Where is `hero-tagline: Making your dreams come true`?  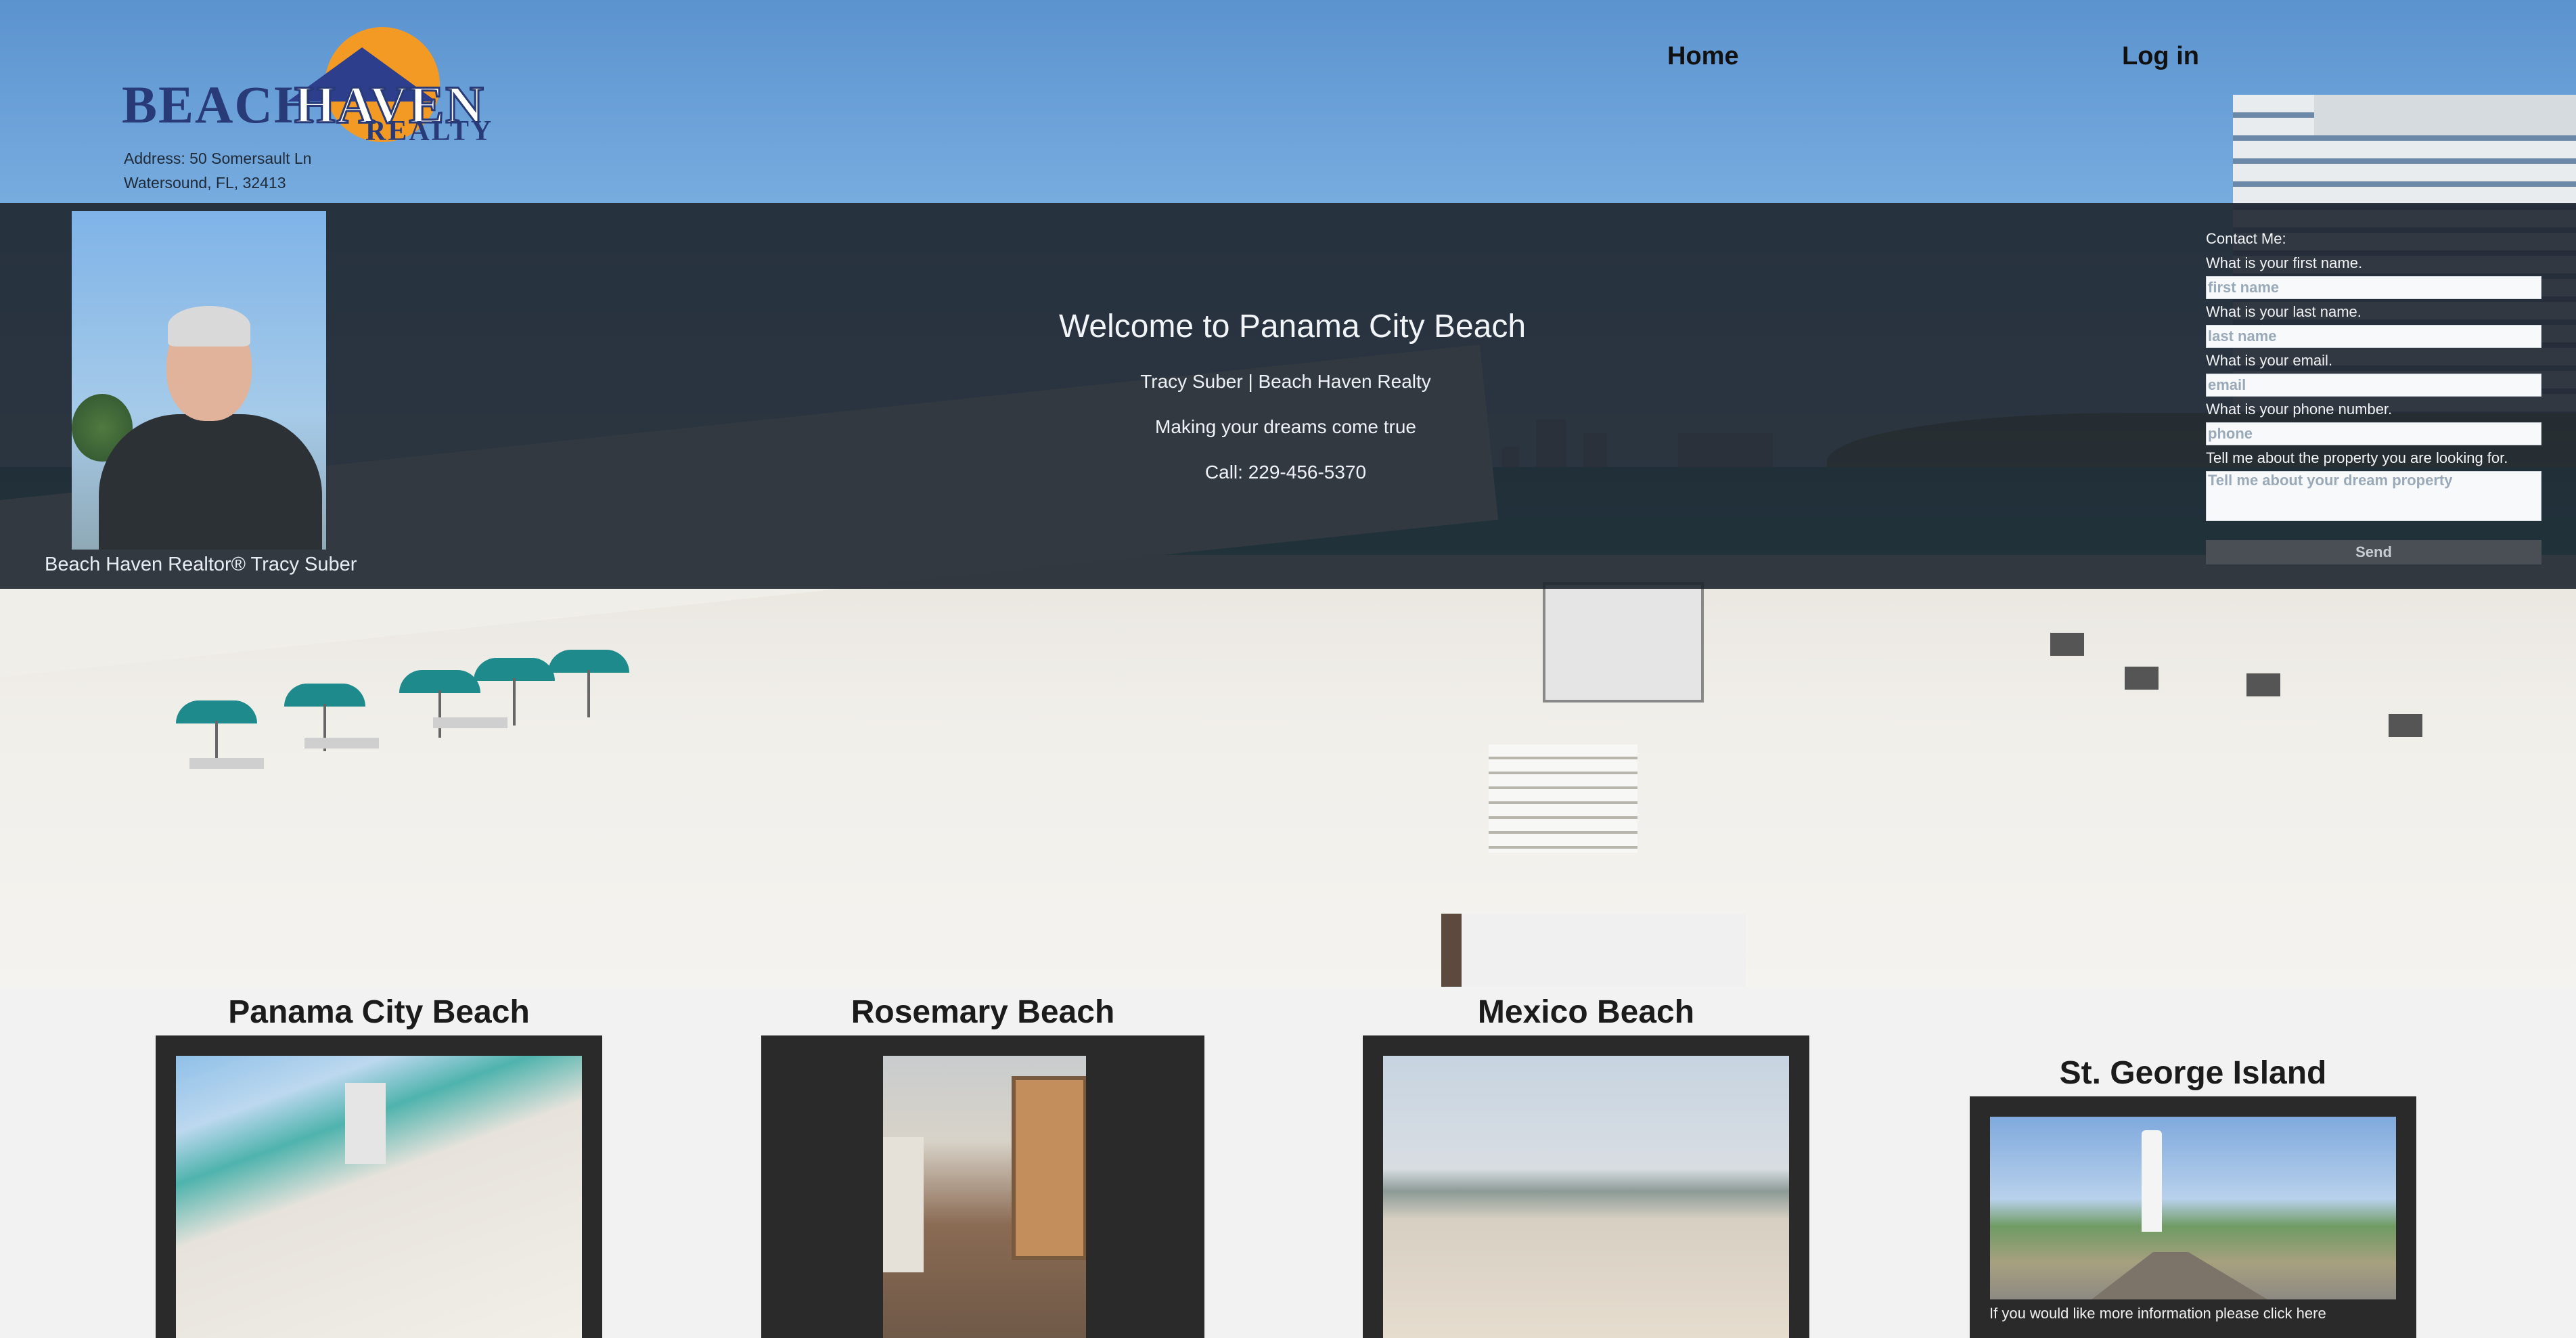
hero-tagline: Making your dreams come true is located at coordinates (1285, 426).